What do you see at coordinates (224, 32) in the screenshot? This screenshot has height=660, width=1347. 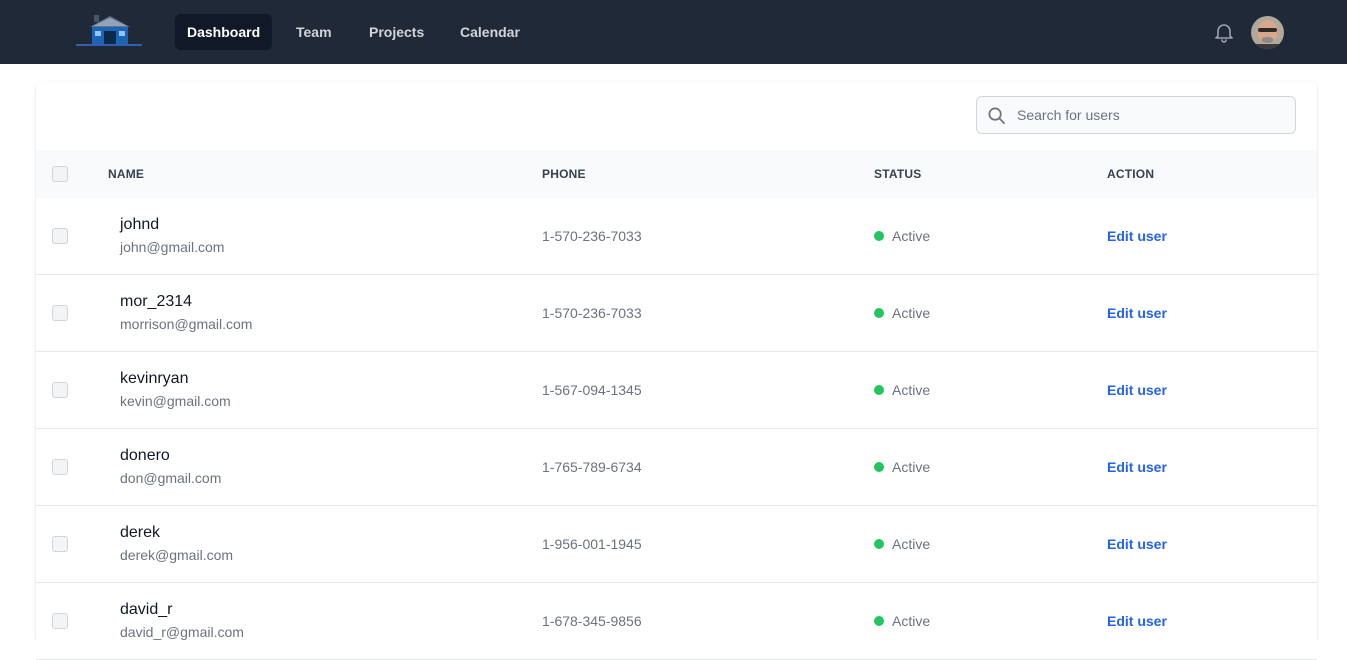 I see `nav-link-dashboard: Dashboard` at bounding box center [224, 32].